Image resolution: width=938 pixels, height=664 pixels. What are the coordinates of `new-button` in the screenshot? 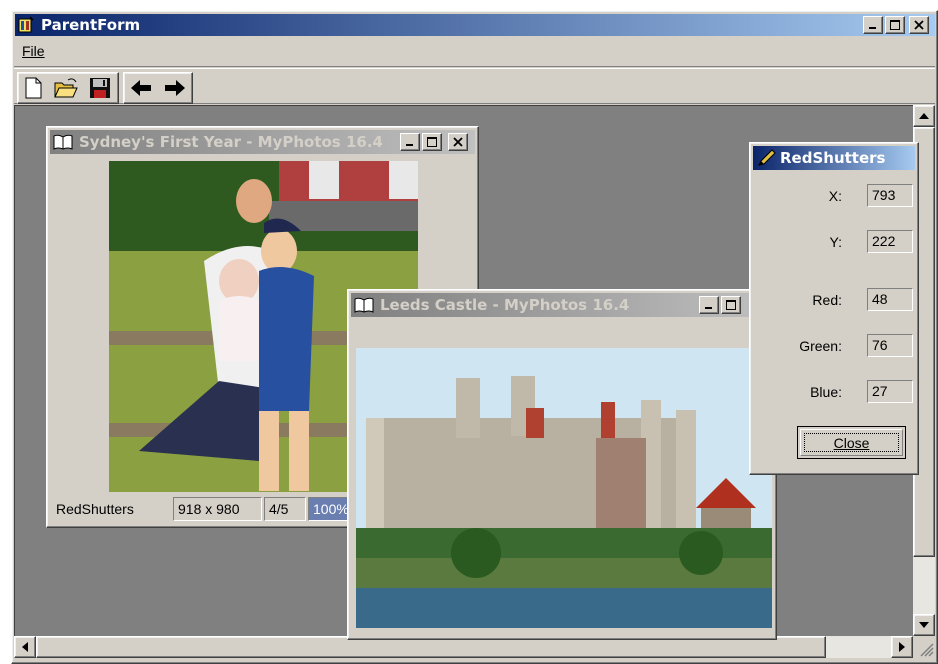 It's located at (33, 88).